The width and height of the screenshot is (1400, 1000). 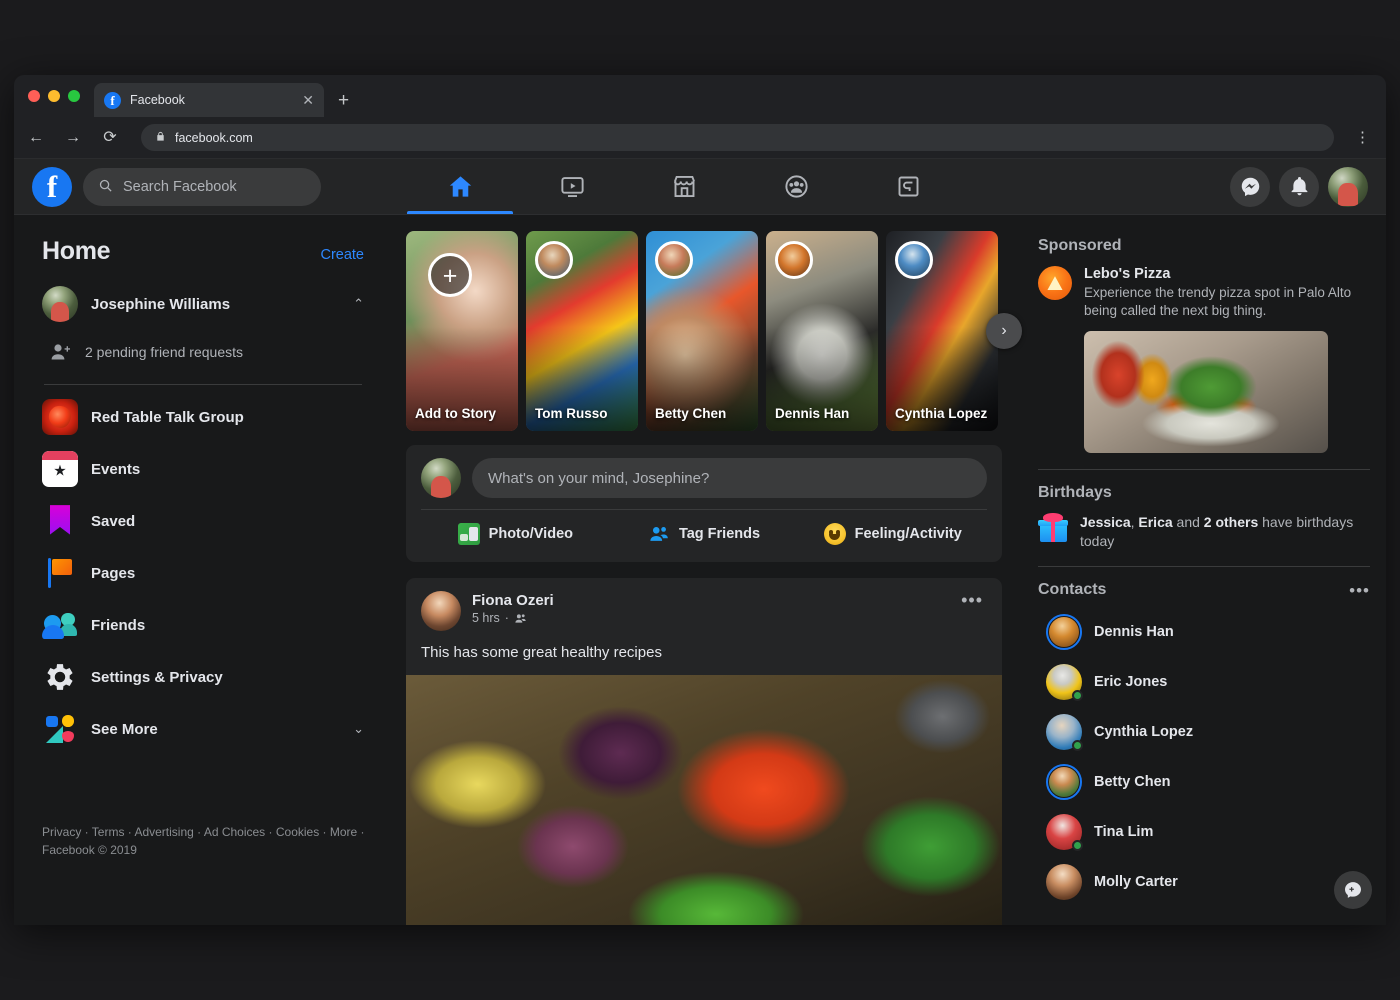 I want to click on profile-avatar, so click(x=1348, y=186).